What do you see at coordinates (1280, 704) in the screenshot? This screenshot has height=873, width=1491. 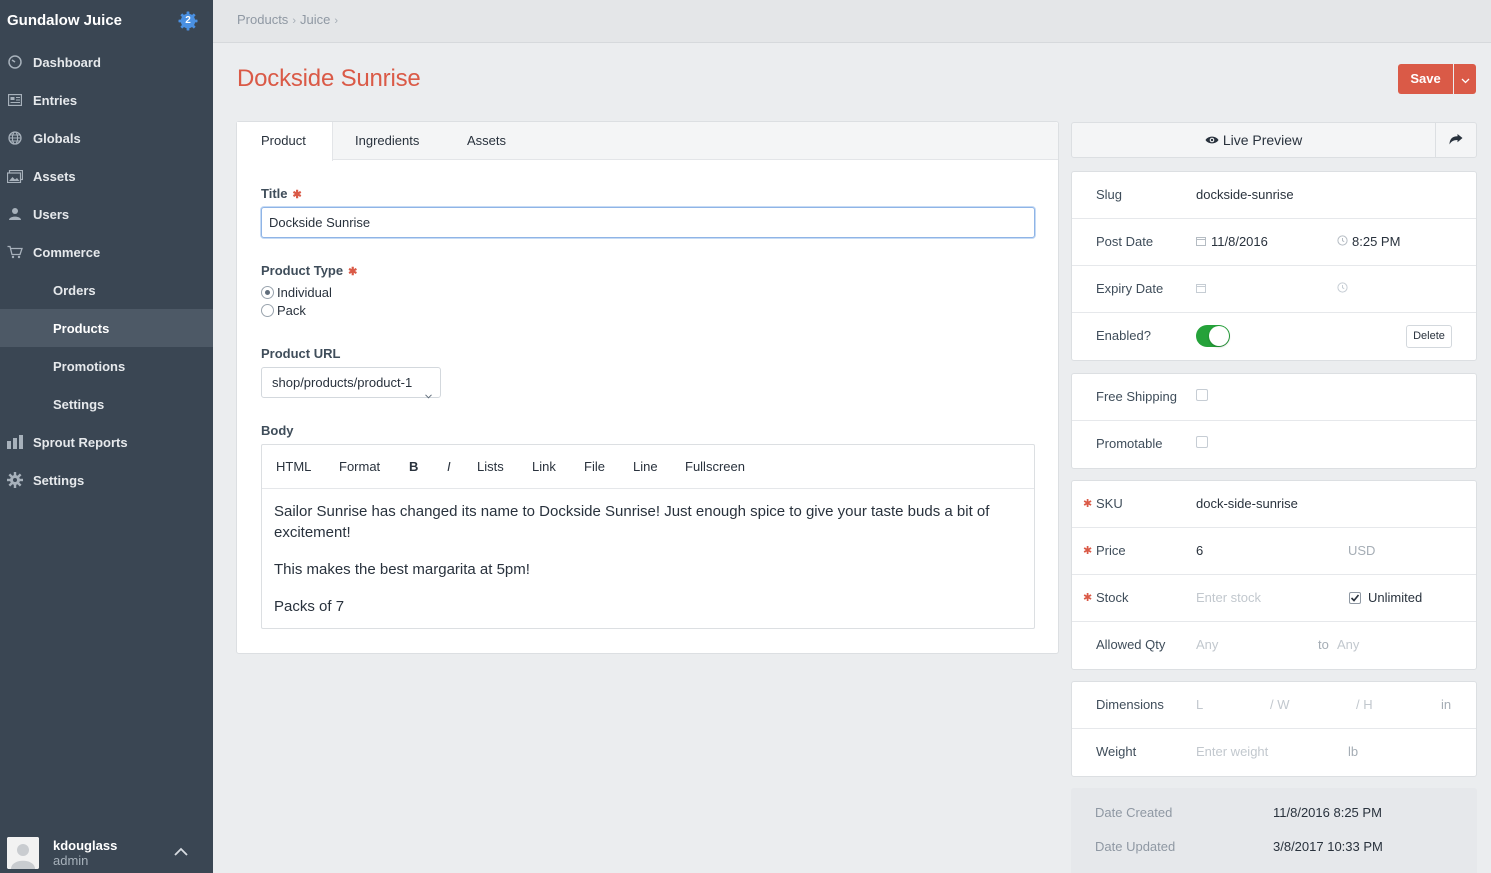 I see `width-input: / W` at bounding box center [1280, 704].